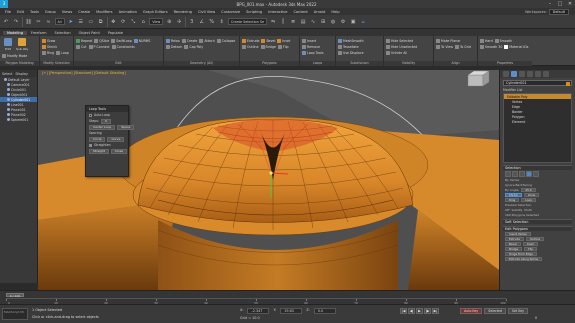  What do you see at coordinates (528, 200) in the screenshot?
I see `loop-button: Loop` at bounding box center [528, 200].